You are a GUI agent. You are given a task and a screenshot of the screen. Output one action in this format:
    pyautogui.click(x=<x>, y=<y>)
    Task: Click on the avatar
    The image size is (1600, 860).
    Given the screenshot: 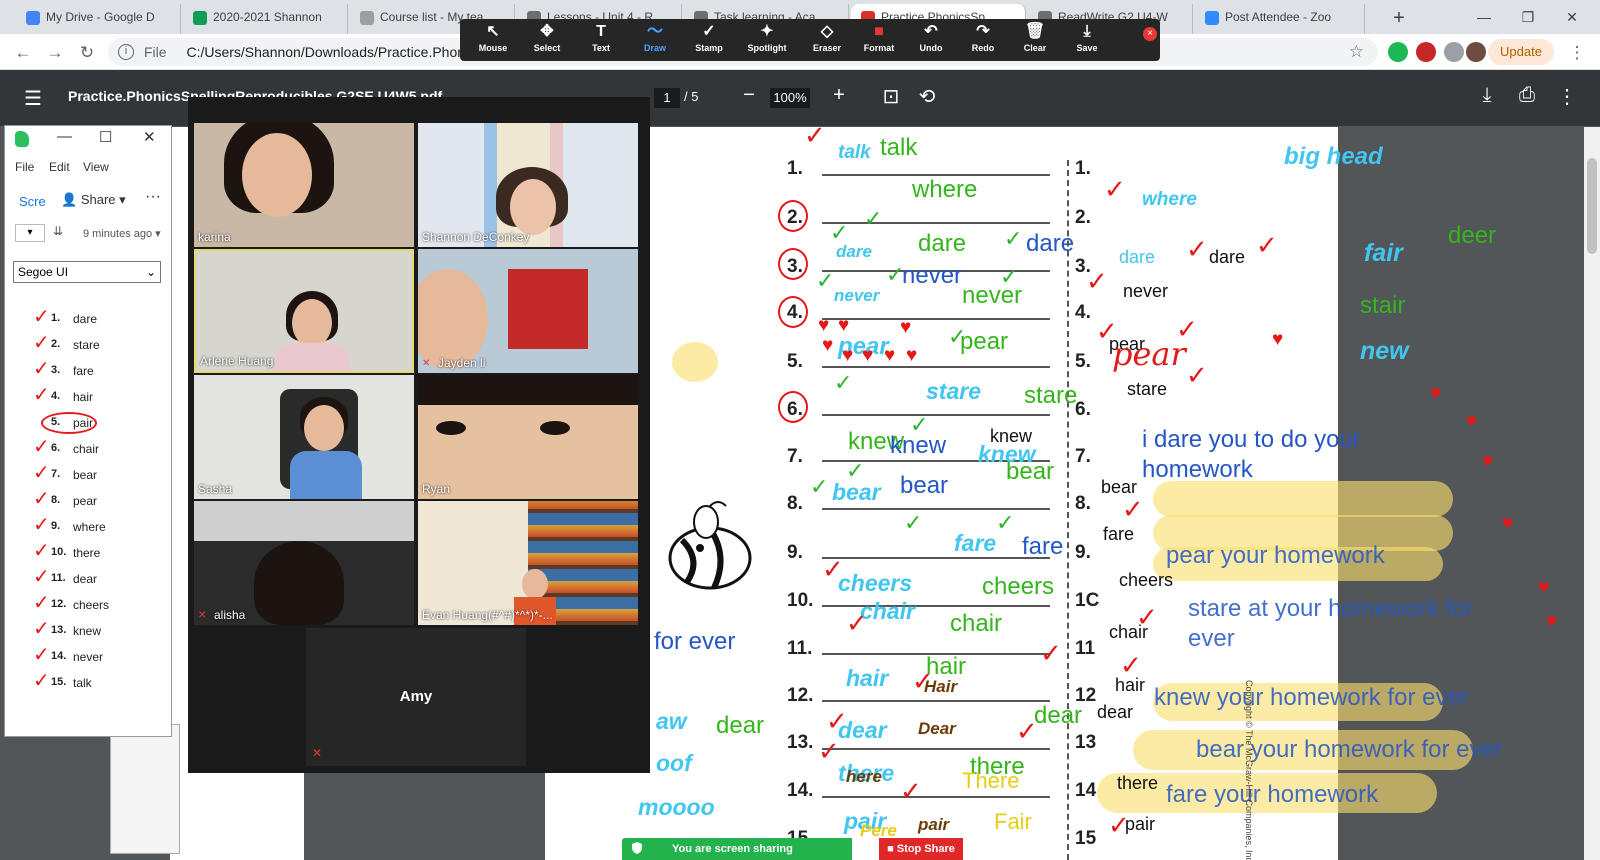 What is the action you would take?
    pyautogui.click(x=1476, y=52)
    